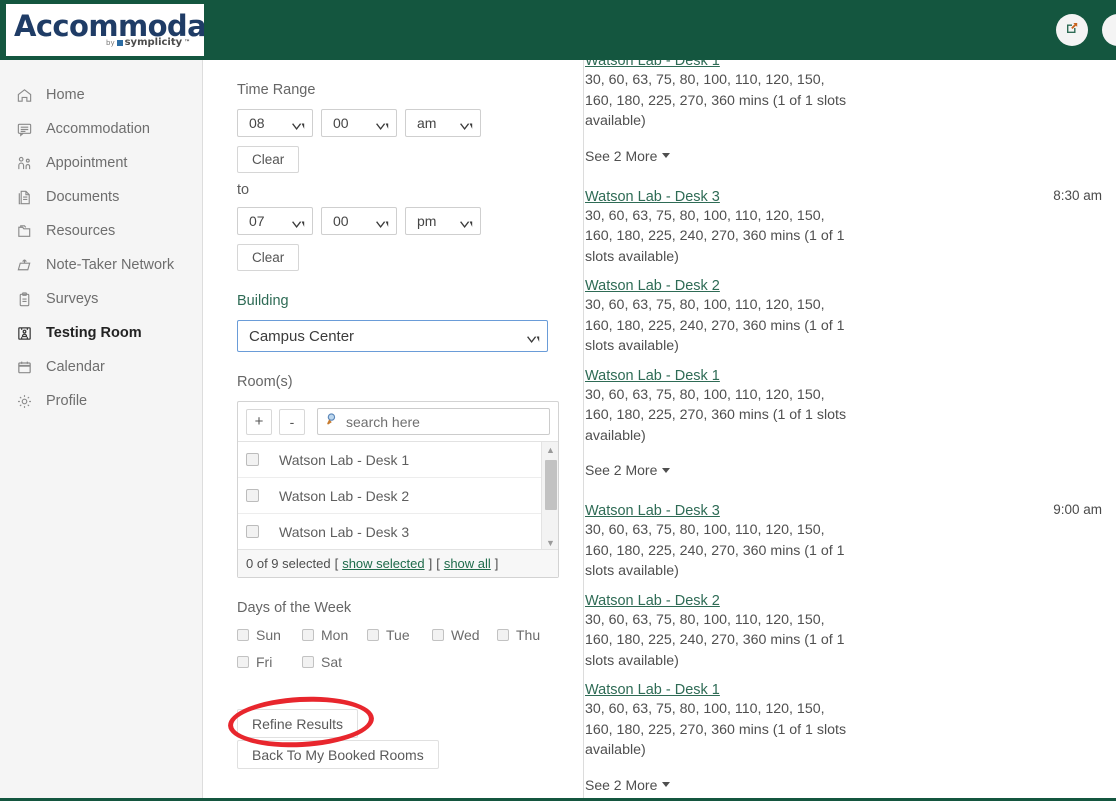  Describe the element at coordinates (110, 42) in the screenshot. I see `logo-by-text: by` at that location.